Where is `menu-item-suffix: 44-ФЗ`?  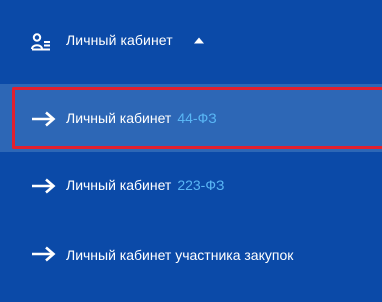 menu-item-suffix: 44-ФЗ is located at coordinates (197, 118).